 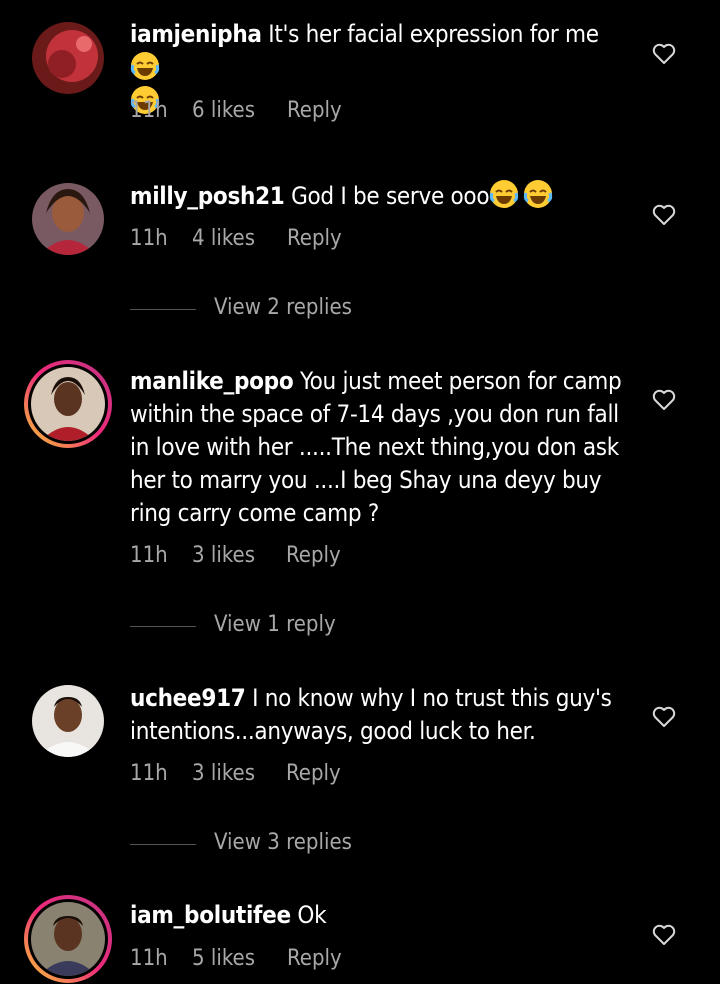 I want to click on view-replies-label: View 1 reply, so click(x=275, y=624).